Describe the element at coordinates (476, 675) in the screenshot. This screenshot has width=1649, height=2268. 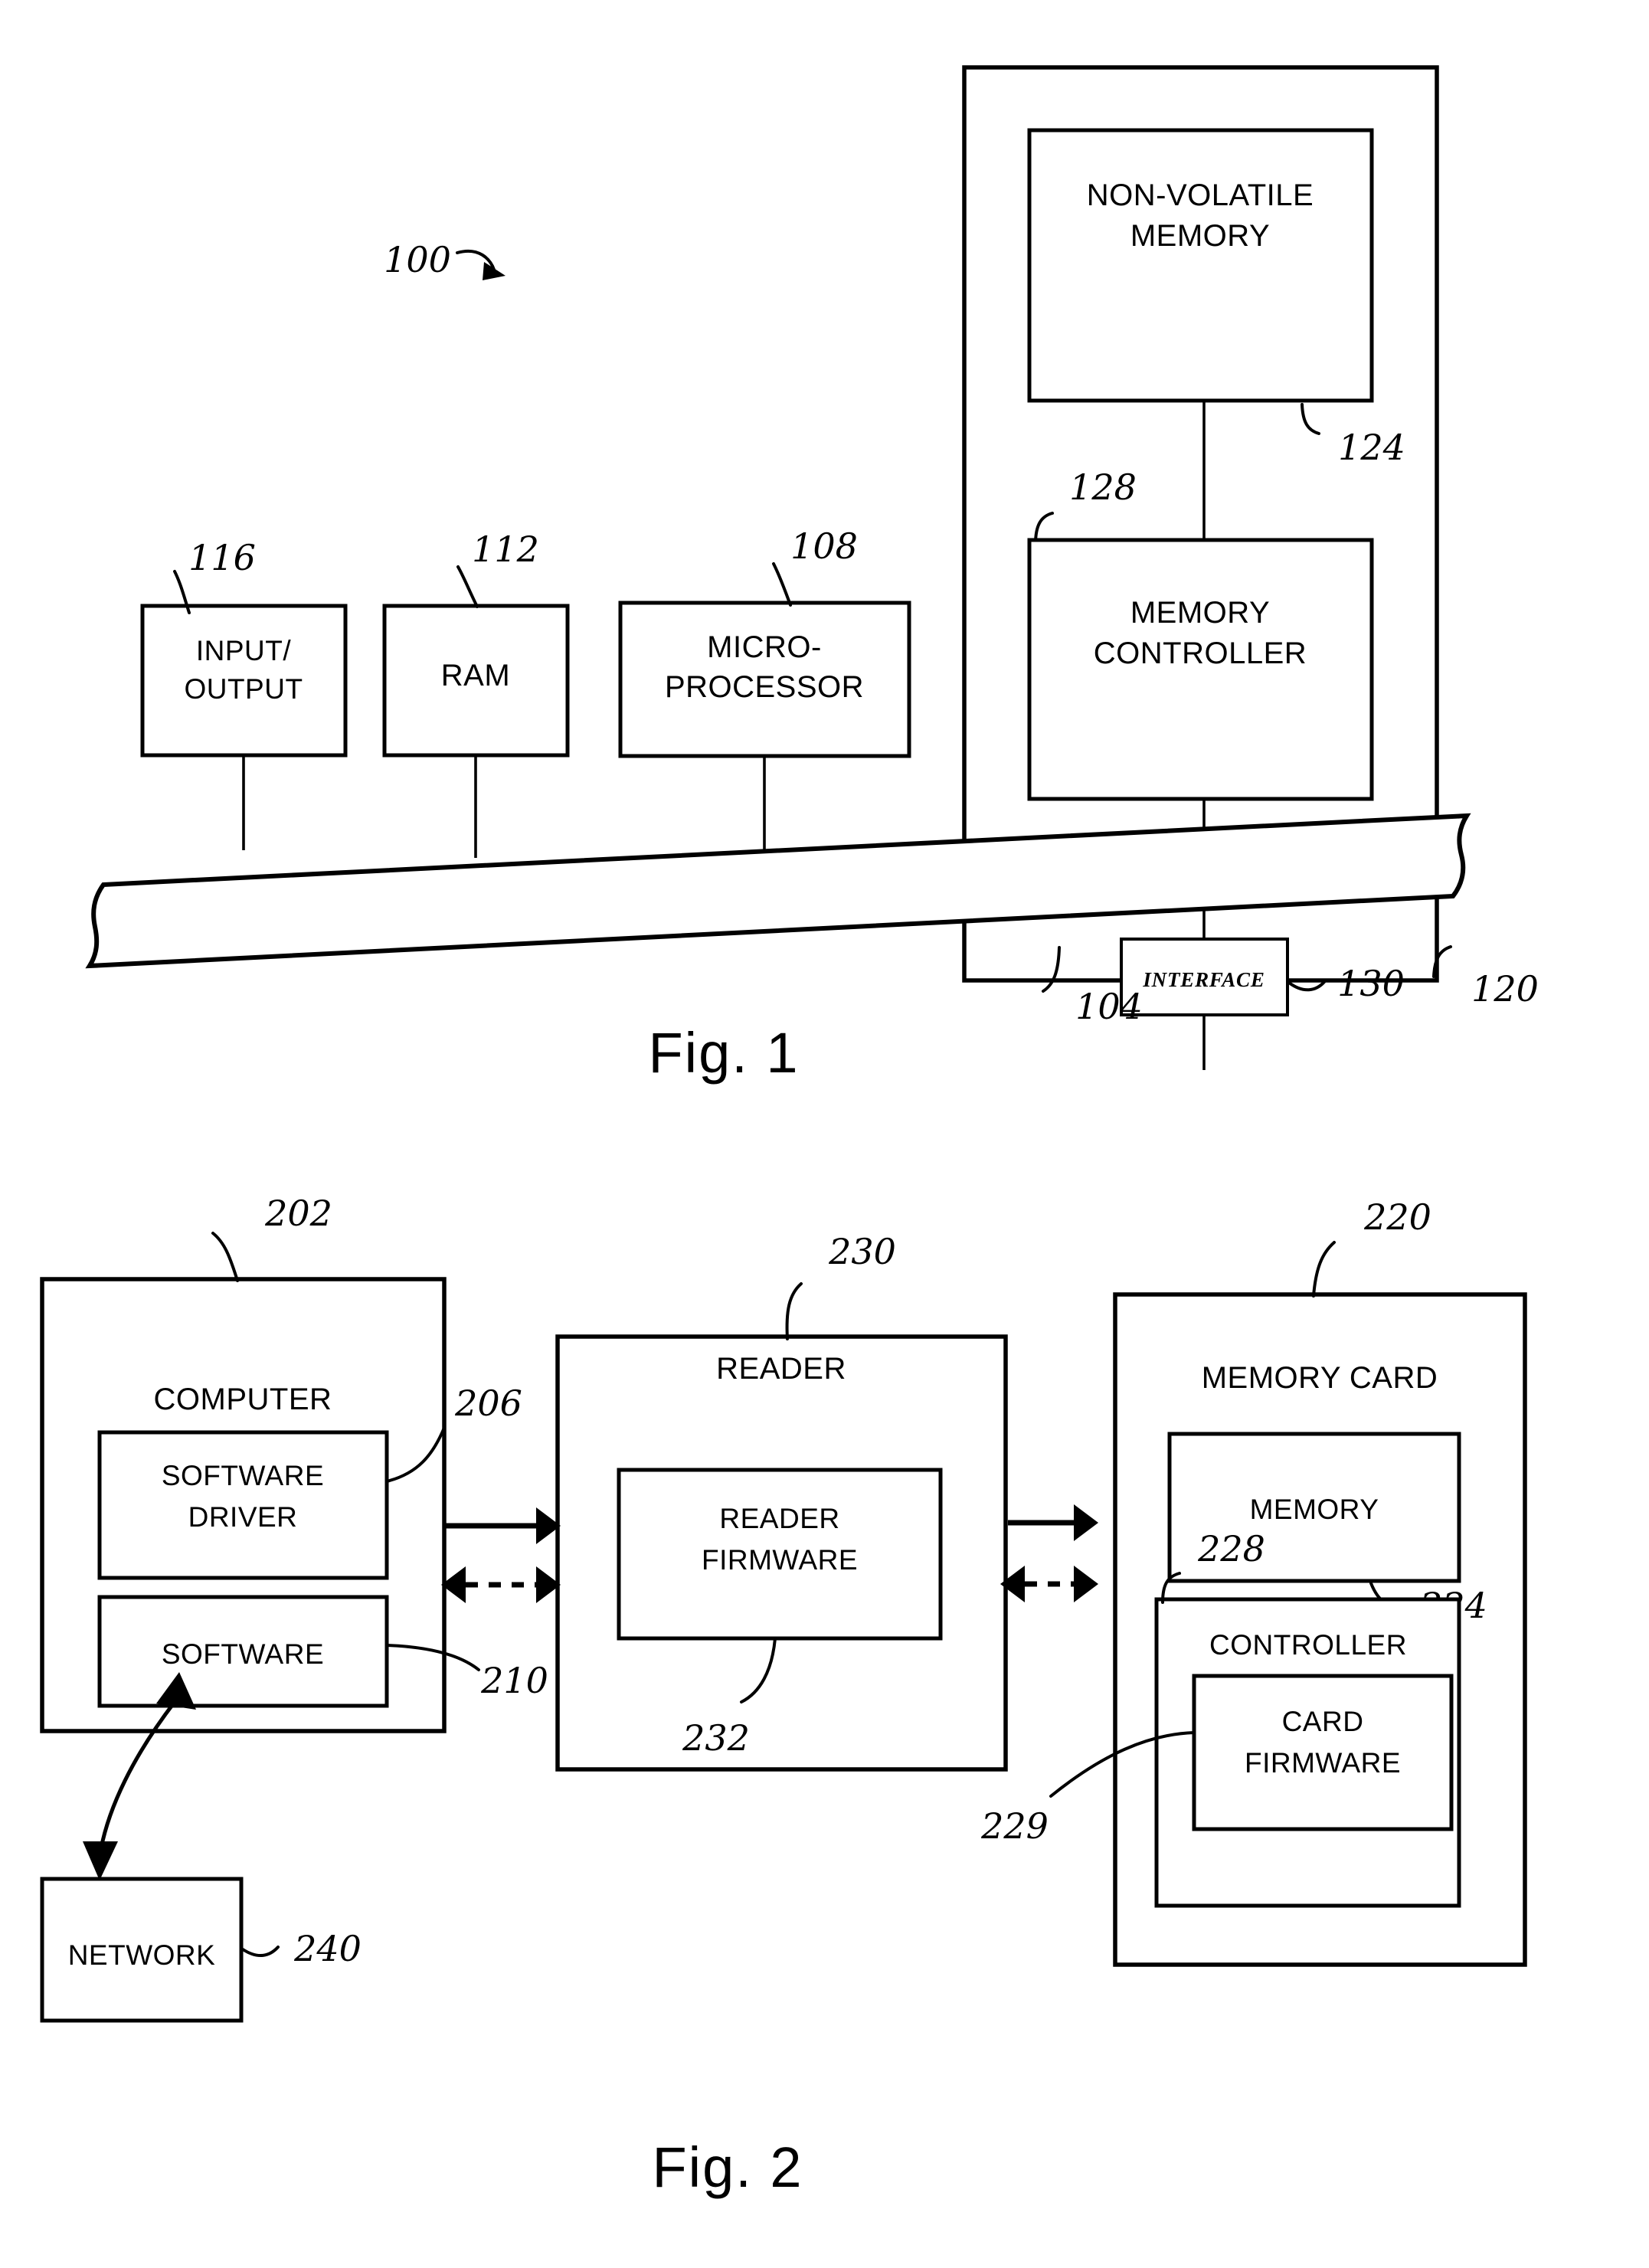
I see `ram-label: RAM` at that location.